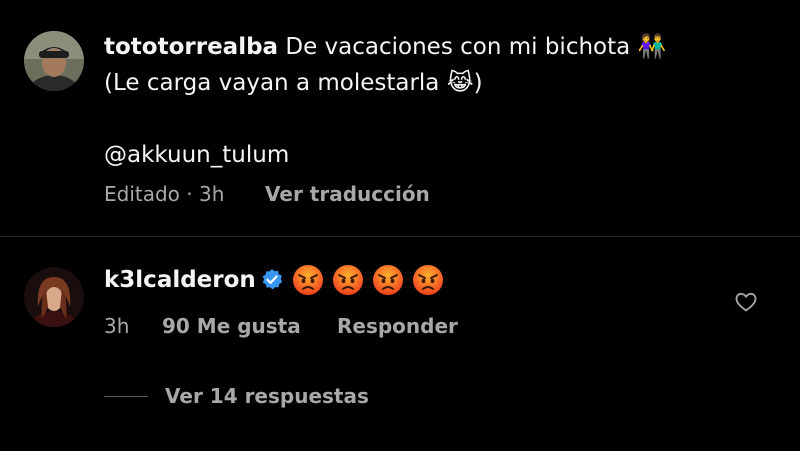 This screenshot has width=800, height=451. What do you see at coordinates (164, 194) in the screenshot?
I see `post-edited-time: Editado · 3h` at bounding box center [164, 194].